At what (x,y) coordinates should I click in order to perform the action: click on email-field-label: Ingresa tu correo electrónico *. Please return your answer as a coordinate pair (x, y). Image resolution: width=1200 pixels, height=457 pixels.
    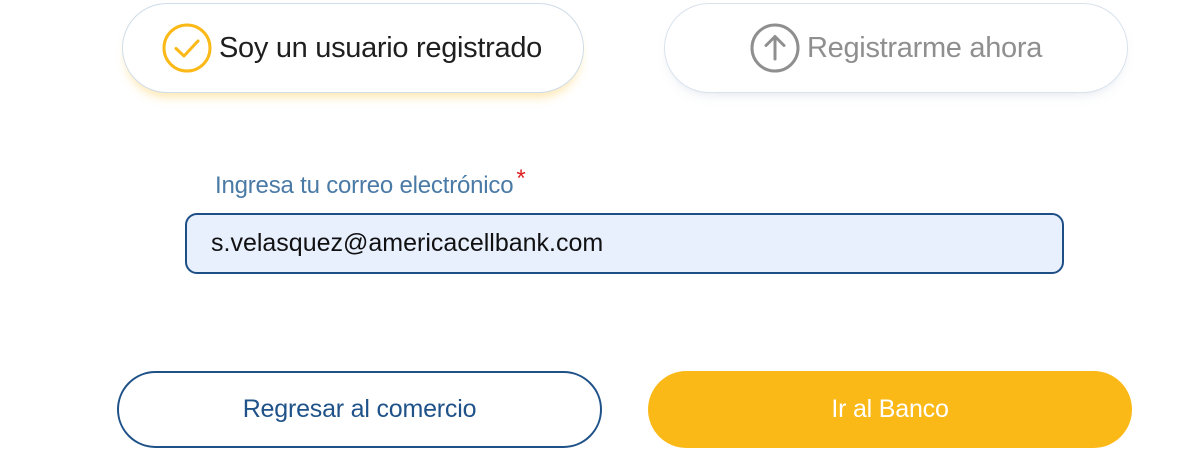
    Looking at the image, I should click on (370, 182).